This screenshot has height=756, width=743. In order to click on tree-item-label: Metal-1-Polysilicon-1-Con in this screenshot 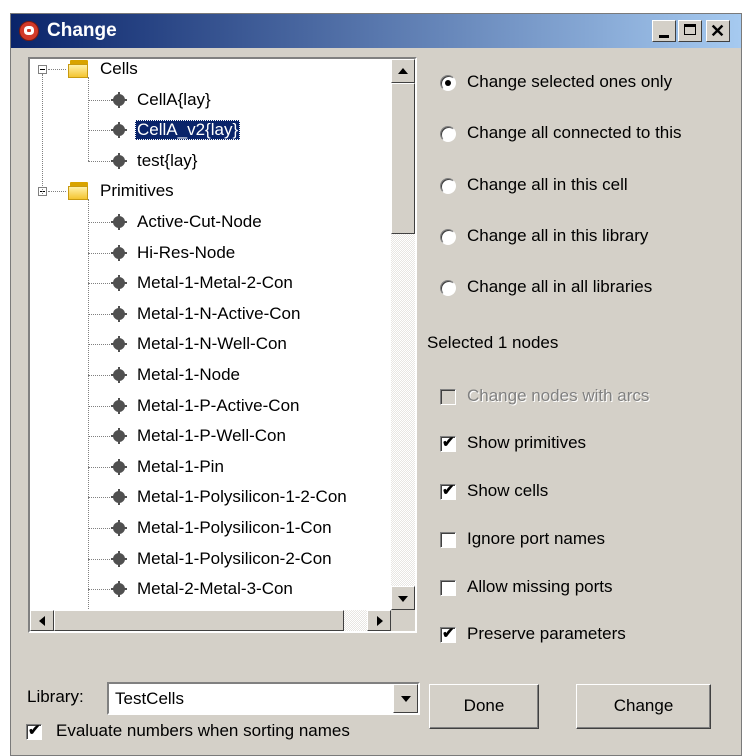, I will do `click(234, 527)`.